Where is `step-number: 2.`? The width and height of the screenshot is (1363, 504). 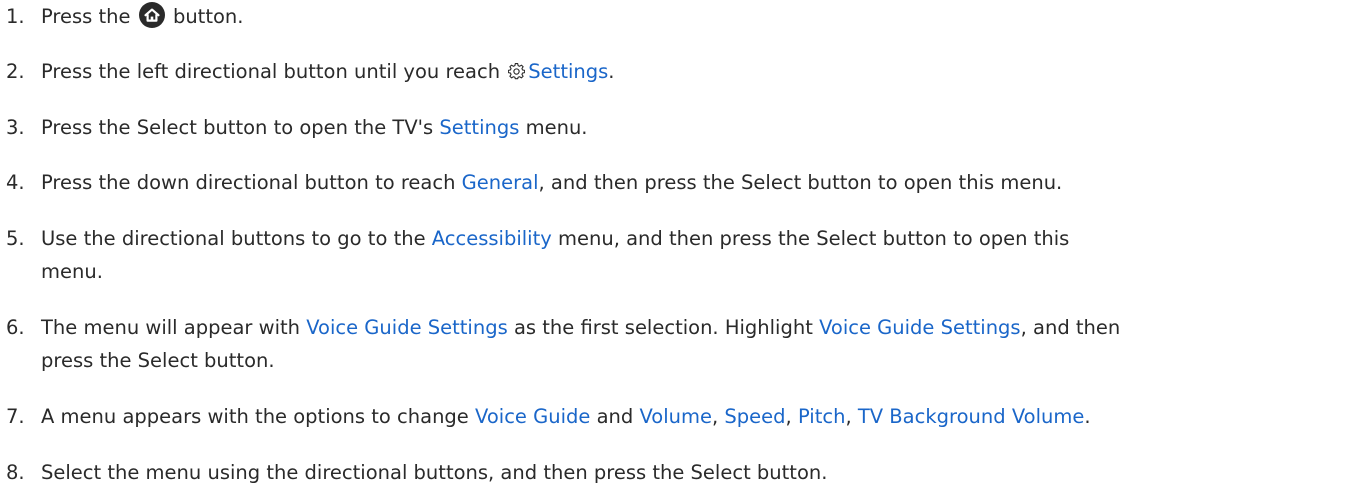 step-number: 2. is located at coordinates (15, 71).